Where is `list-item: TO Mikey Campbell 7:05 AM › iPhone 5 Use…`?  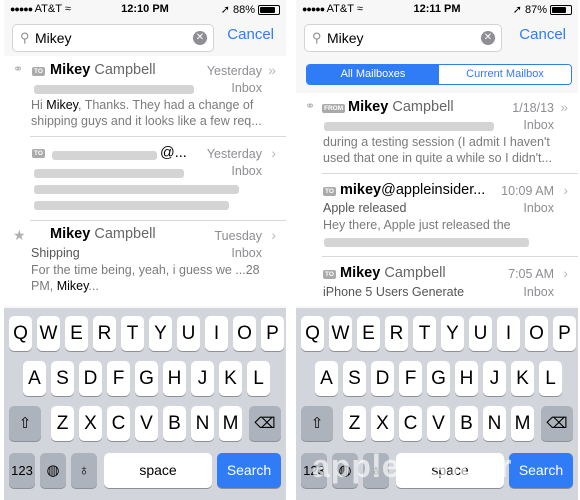
list-item: TO Mikey Campbell 7:05 AM › iPhone 5 Use… is located at coordinates (437, 282).